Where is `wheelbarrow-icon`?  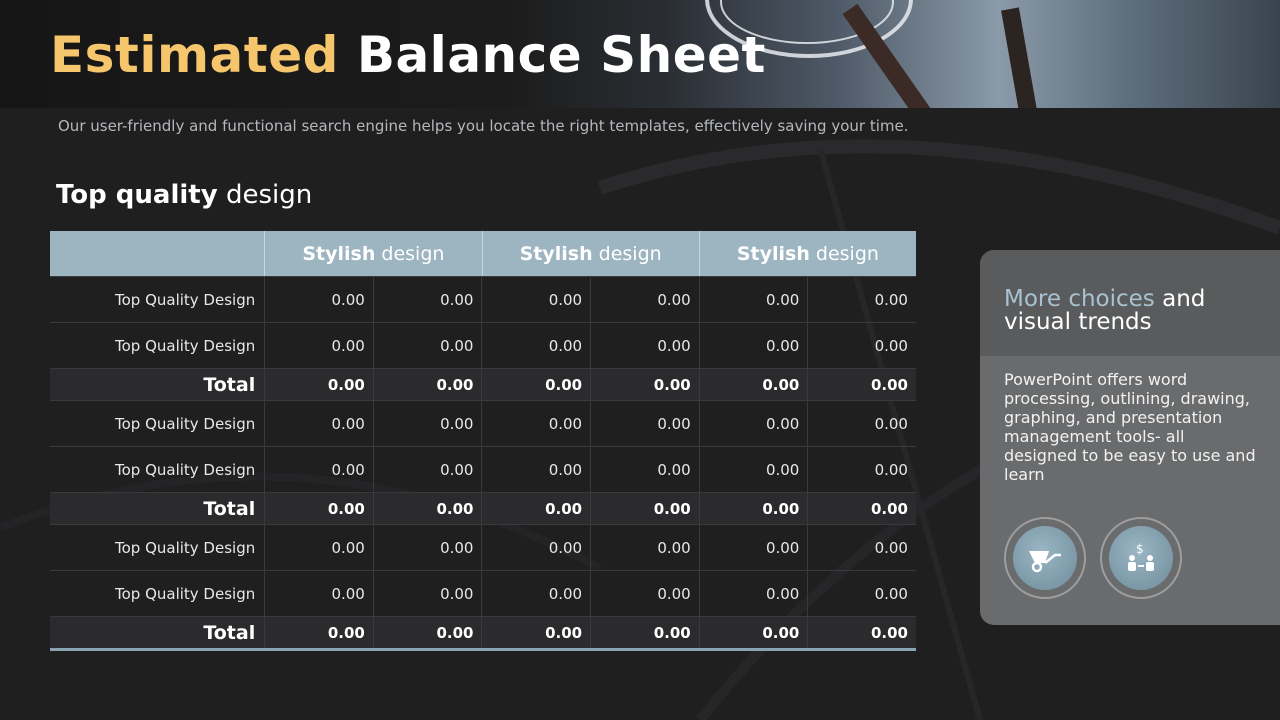
wheelbarrow-icon is located at coordinates (1045, 562).